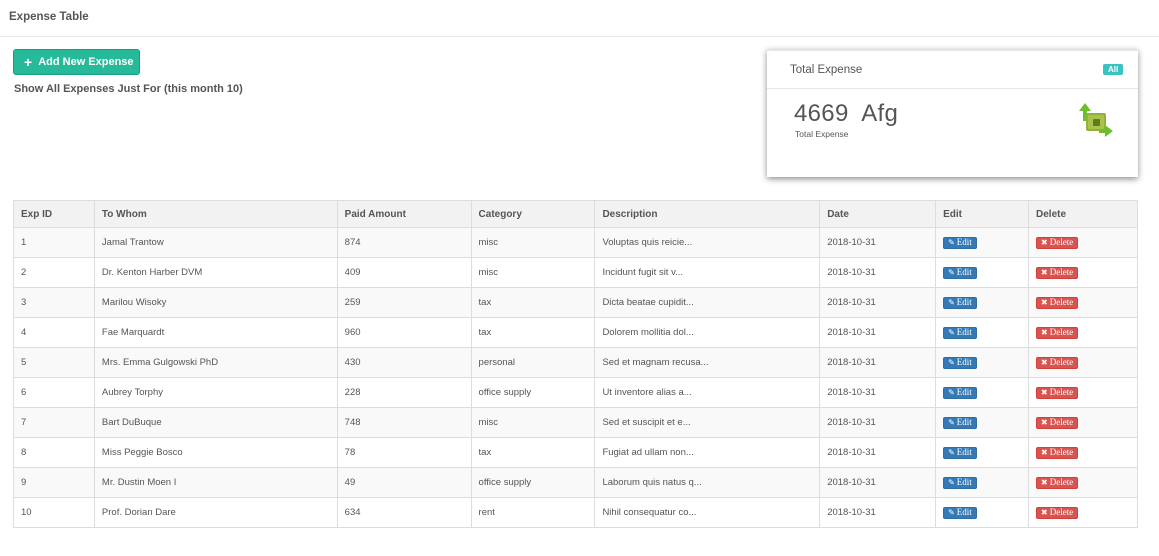 This screenshot has width=1159, height=556. I want to click on cell-to-whom: Jamal Trantow, so click(215, 242).